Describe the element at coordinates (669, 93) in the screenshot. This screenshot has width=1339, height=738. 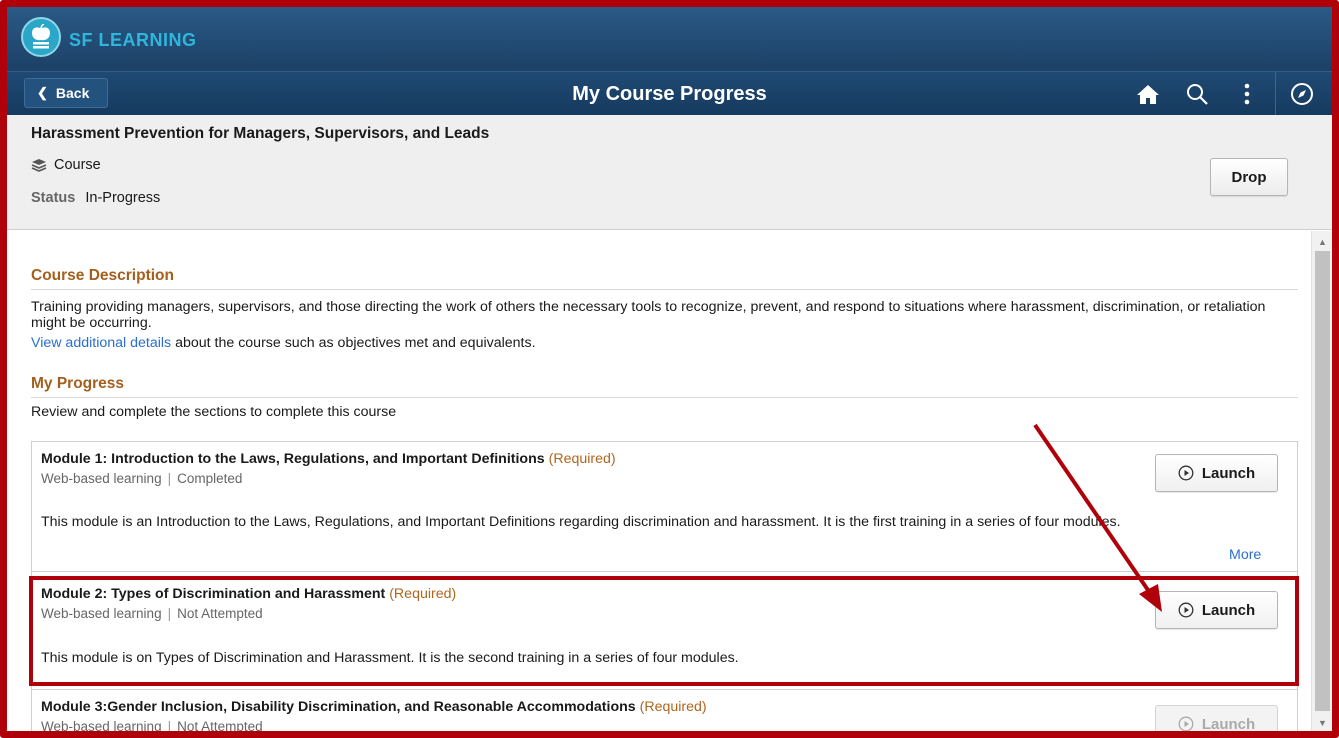
I see `nav-bar: ❮ Back My Course Progress` at that location.